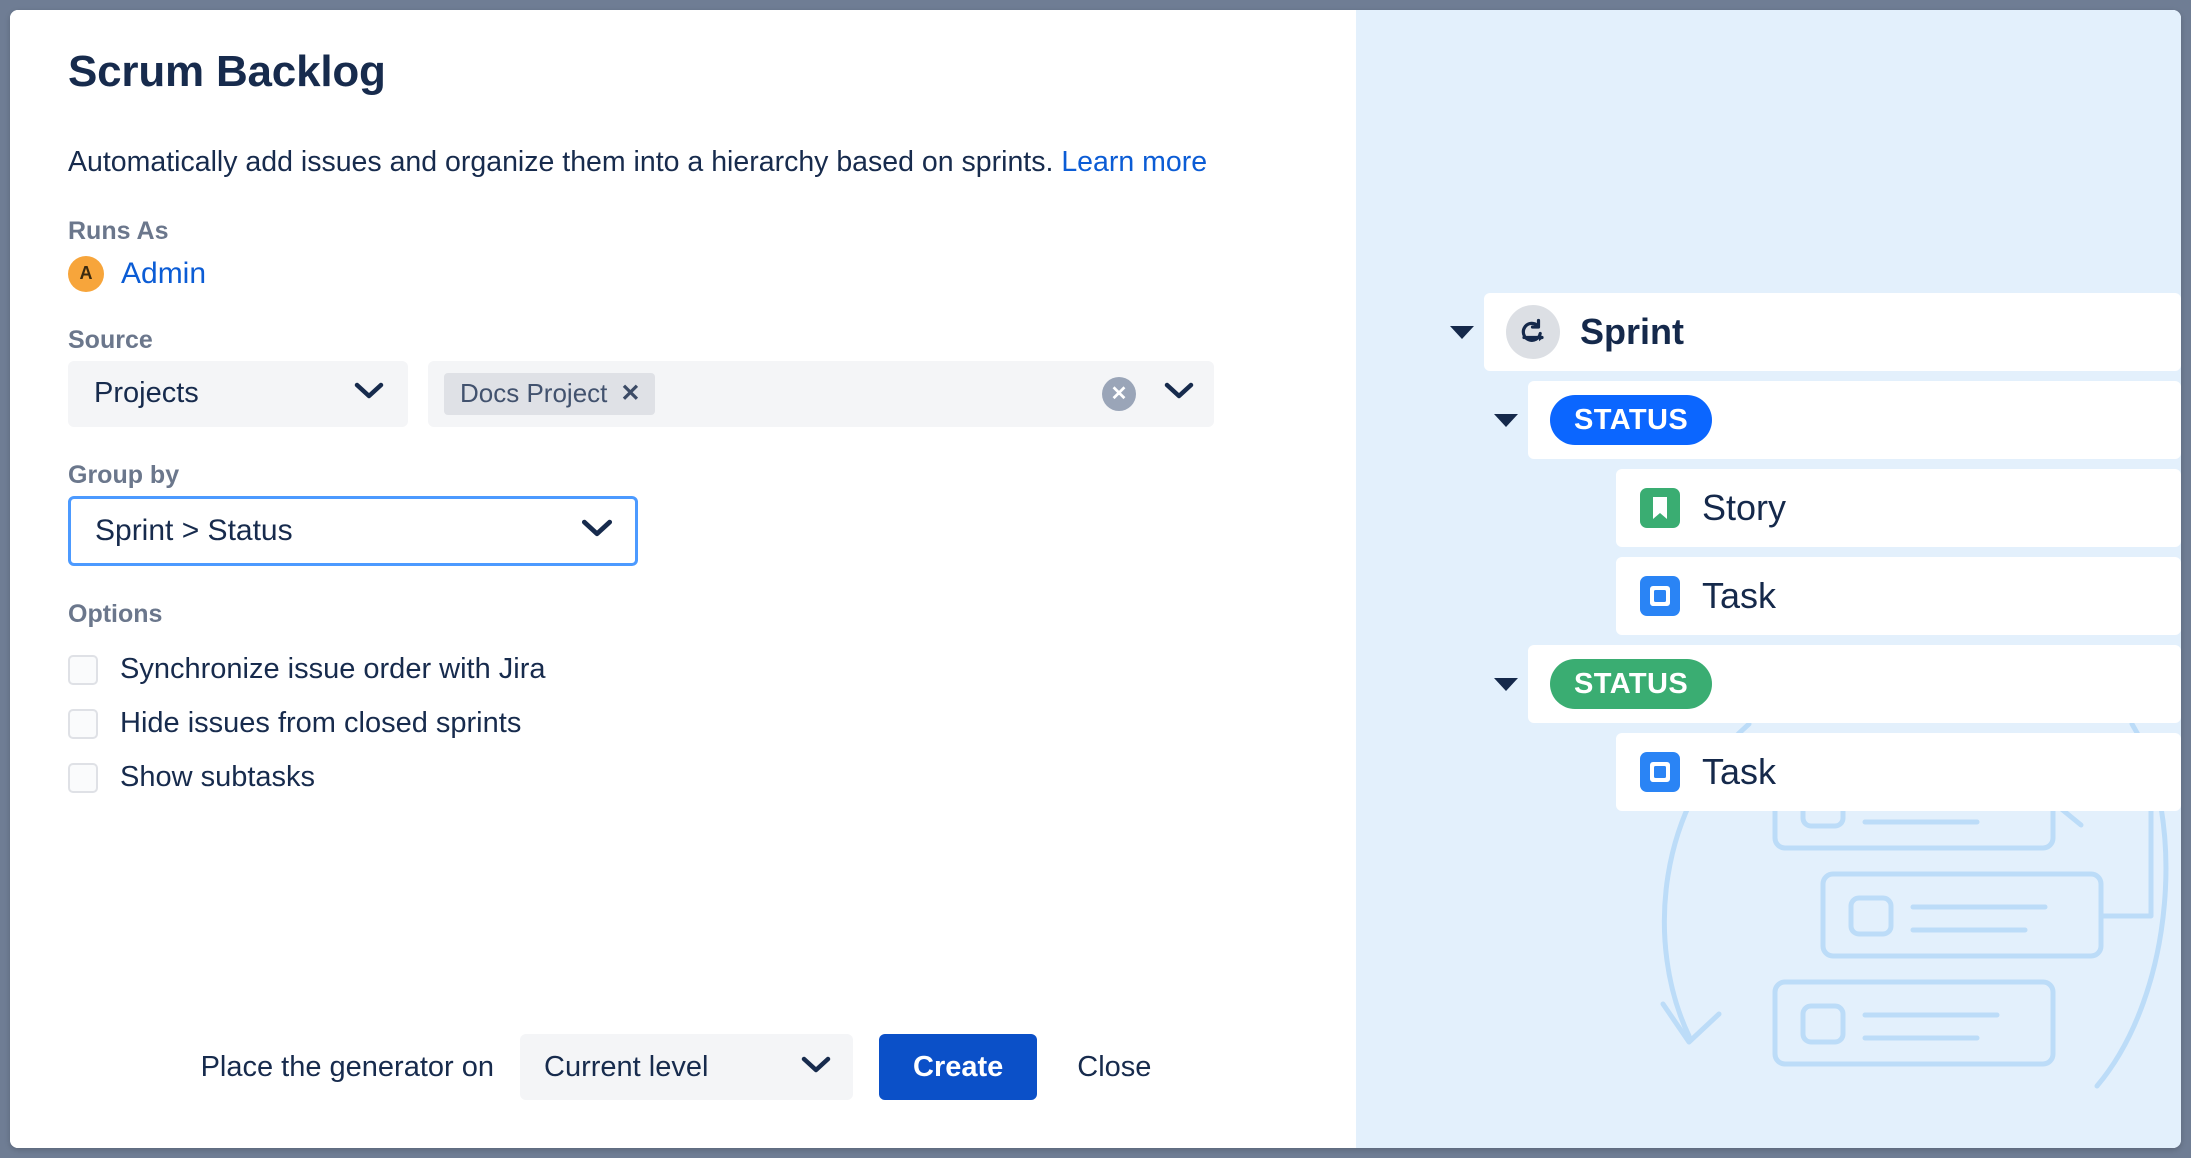  I want to click on source-projects-multiselect: Docs Project ✕ ✕, so click(821, 393).